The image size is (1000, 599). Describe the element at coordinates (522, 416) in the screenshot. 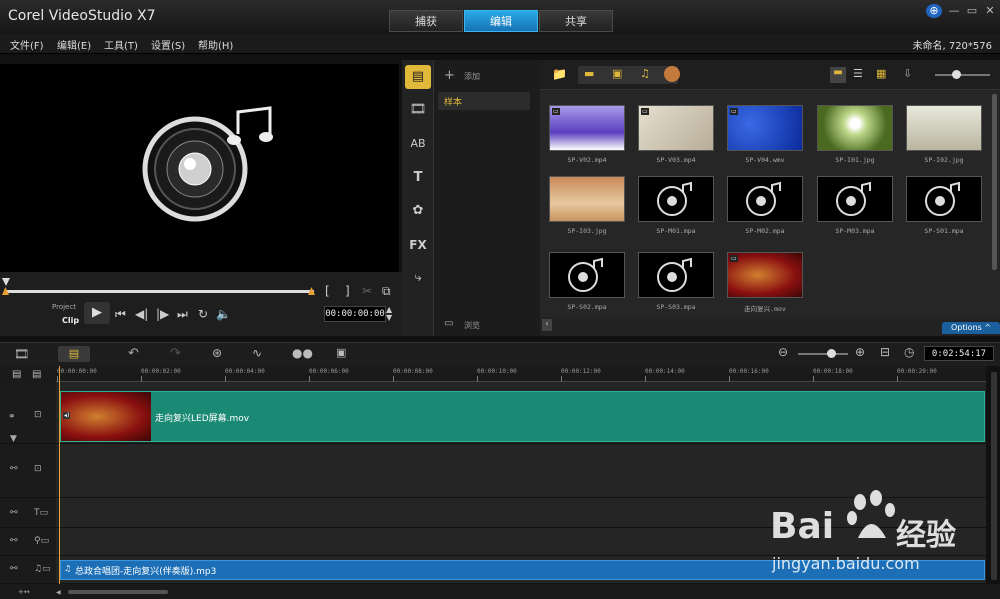

I see `video-clip: ◂) 走向复兴LED屏幕.mov` at that location.